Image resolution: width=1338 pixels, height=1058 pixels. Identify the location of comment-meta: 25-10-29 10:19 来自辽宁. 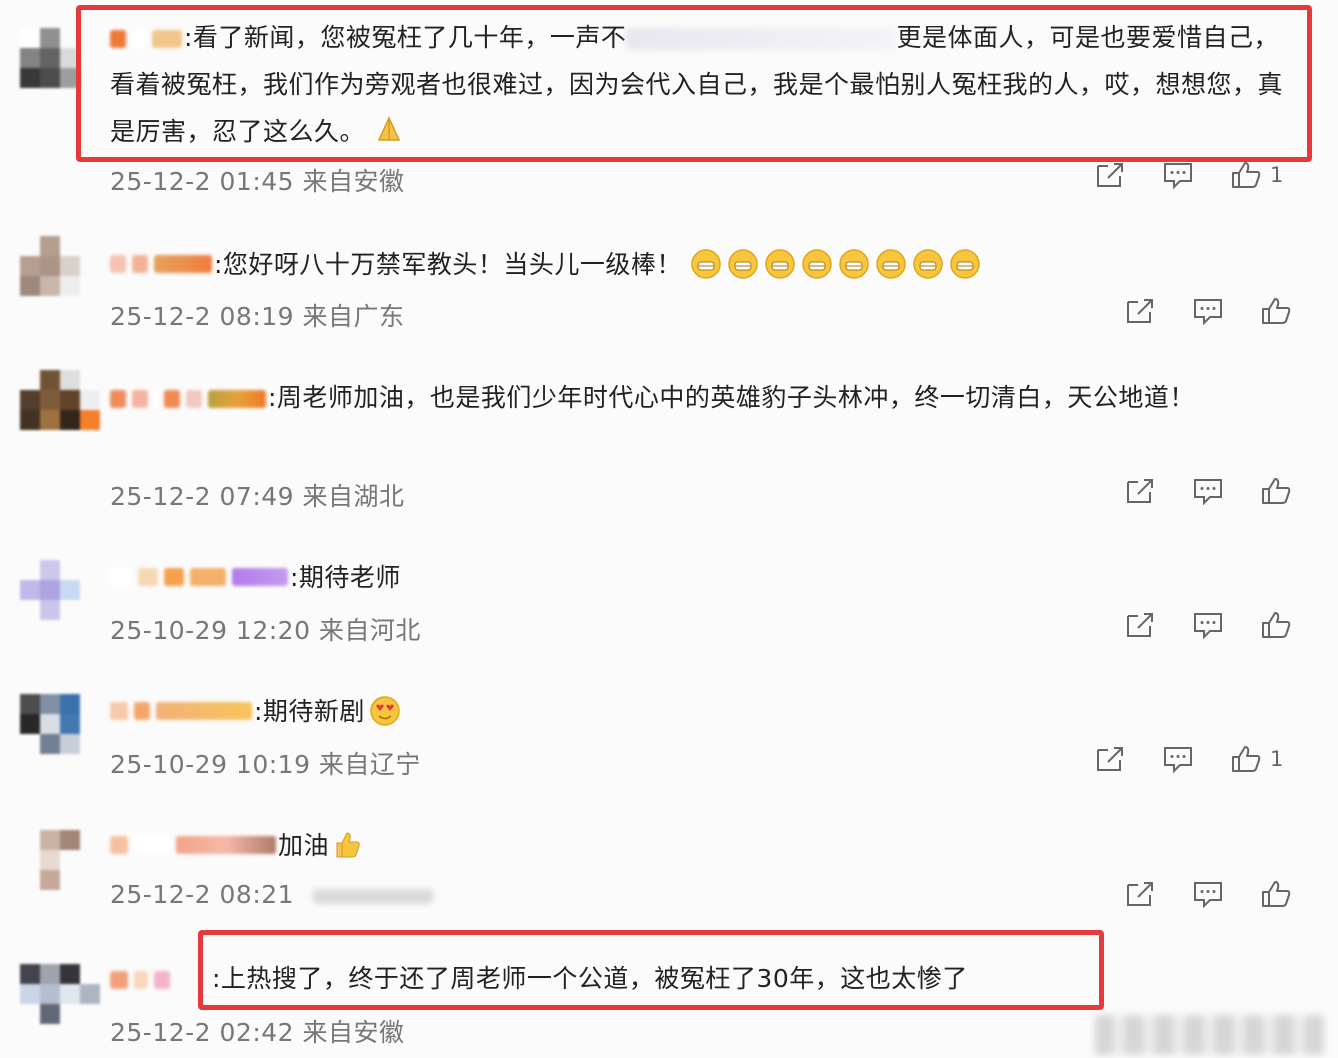
(265, 764).